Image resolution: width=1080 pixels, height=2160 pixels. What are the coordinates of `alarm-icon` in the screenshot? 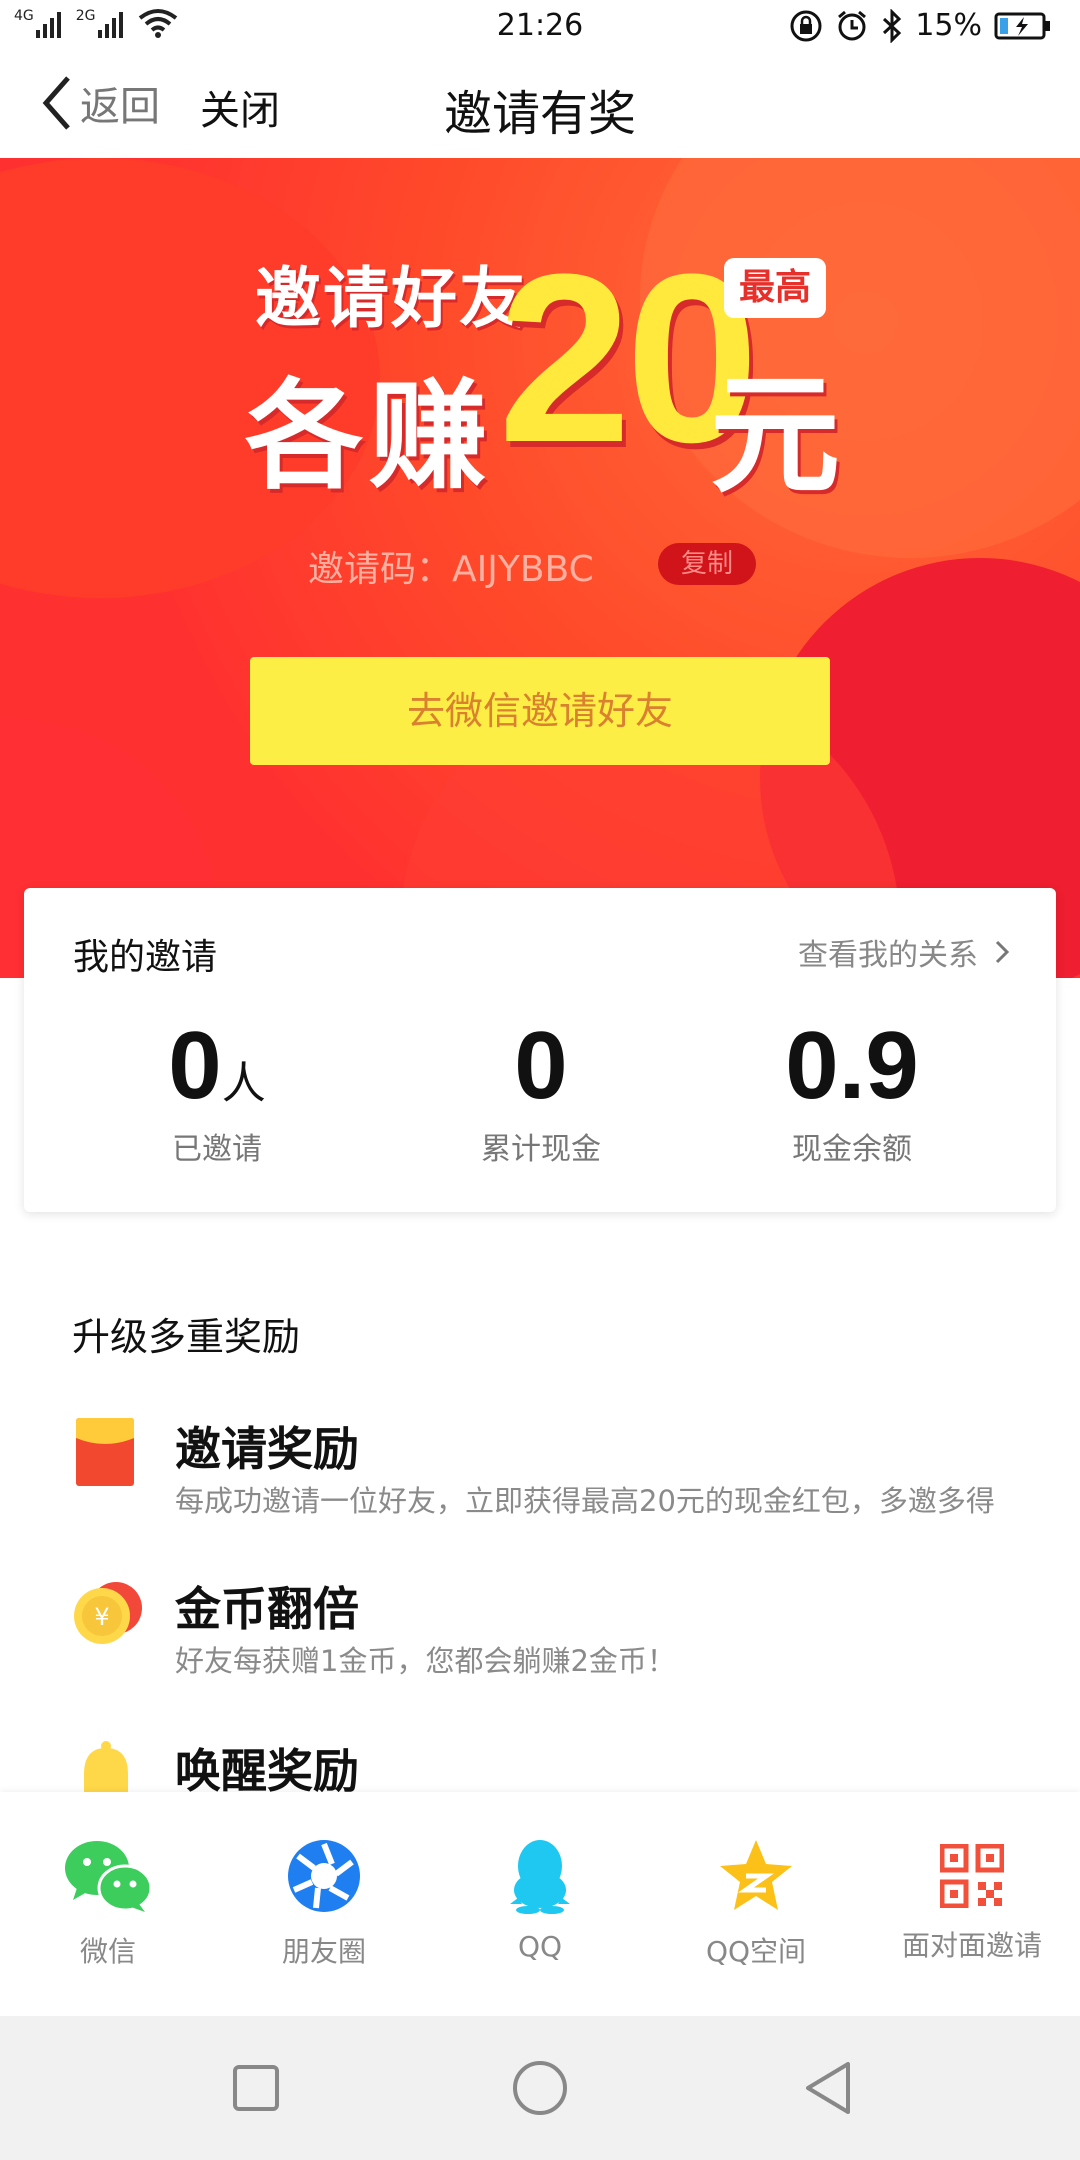 It's located at (852, 25).